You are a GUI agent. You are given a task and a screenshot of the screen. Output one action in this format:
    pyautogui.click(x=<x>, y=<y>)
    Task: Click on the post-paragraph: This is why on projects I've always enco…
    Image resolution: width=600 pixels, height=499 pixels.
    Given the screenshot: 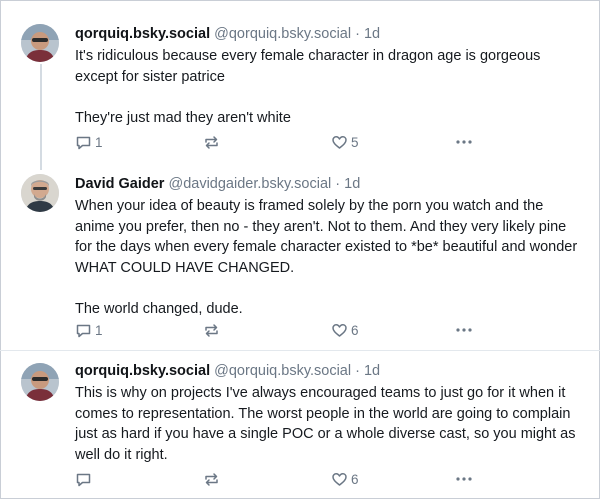 What is the action you would take?
    pyautogui.click(x=325, y=424)
    